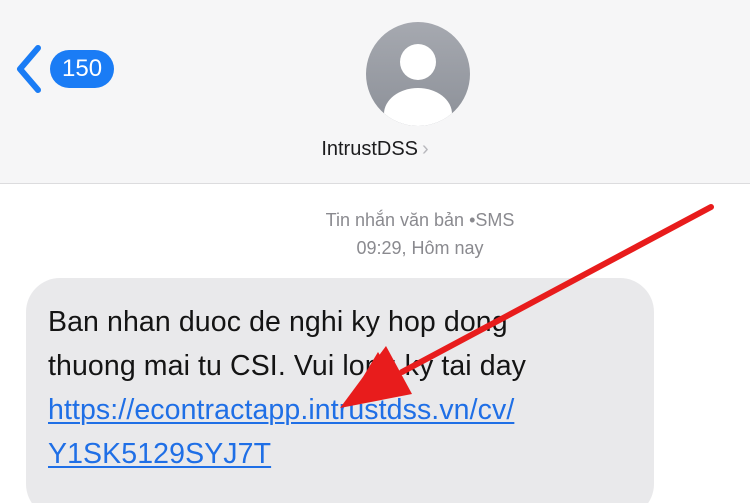 The width and height of the screenshot is (750, 503). I want to click on message-link: https://econtractapp.intrustdss.vn/cv/, so click(348, 410).